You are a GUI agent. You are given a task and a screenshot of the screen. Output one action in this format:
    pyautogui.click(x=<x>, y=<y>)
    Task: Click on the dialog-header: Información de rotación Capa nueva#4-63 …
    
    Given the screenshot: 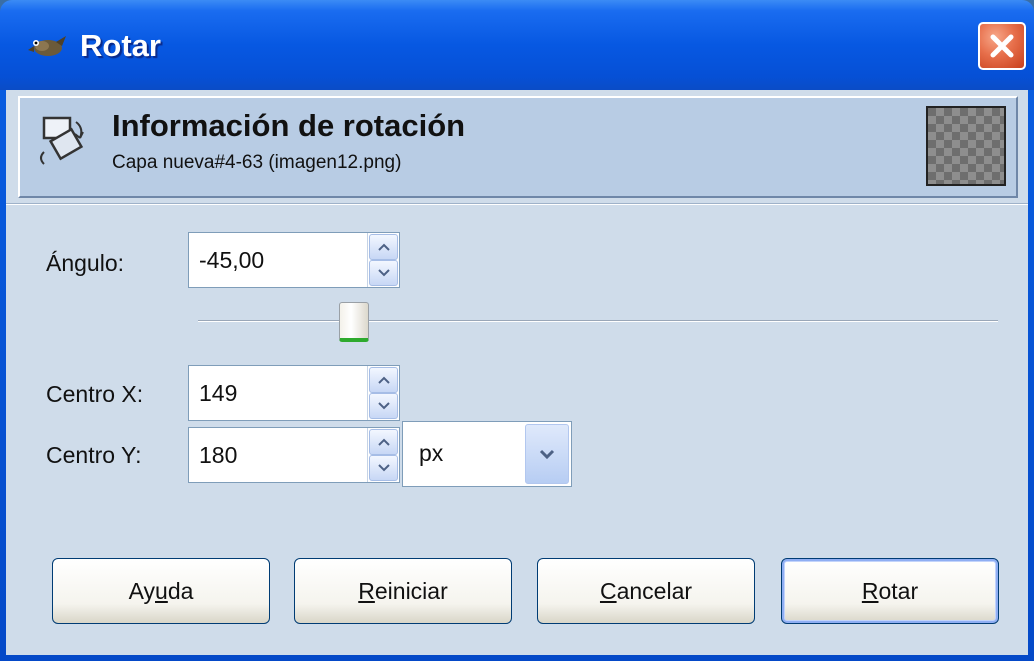 What is the action you would take?
    pyautogui.click(x=518, y=147)
    